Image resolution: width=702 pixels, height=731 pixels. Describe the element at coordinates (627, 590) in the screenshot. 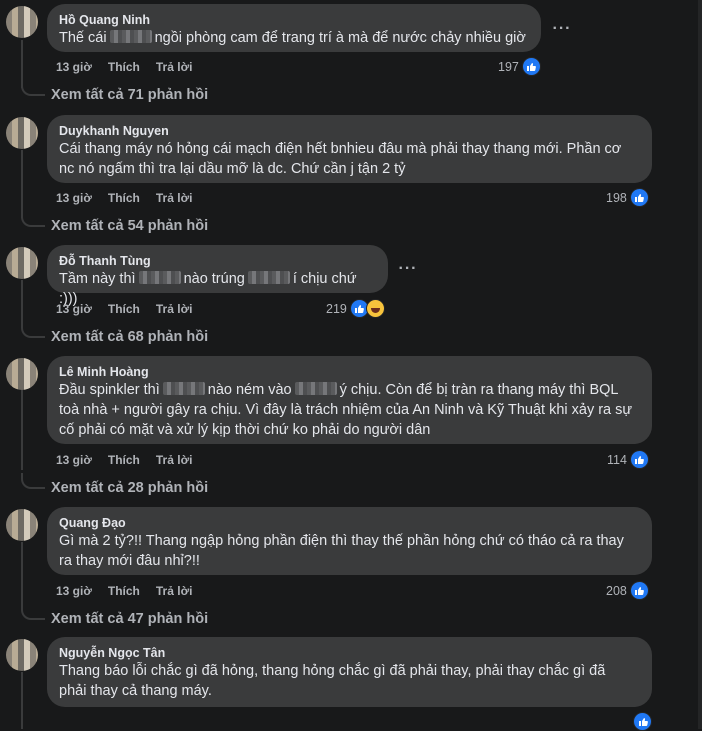

I see `reaction-count: 208` at that location.